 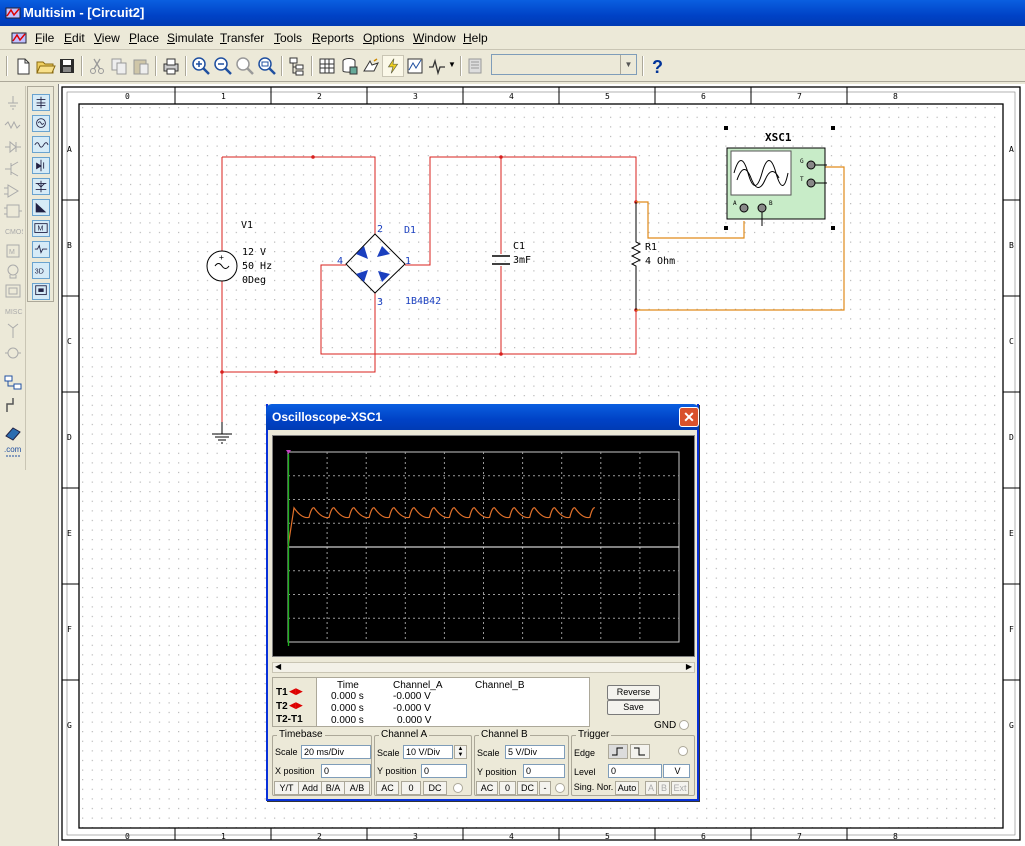 What do you see at coordinates (13, 291) in the screenshot?
I see `power-part-icon` at bounding box center [13, 291].